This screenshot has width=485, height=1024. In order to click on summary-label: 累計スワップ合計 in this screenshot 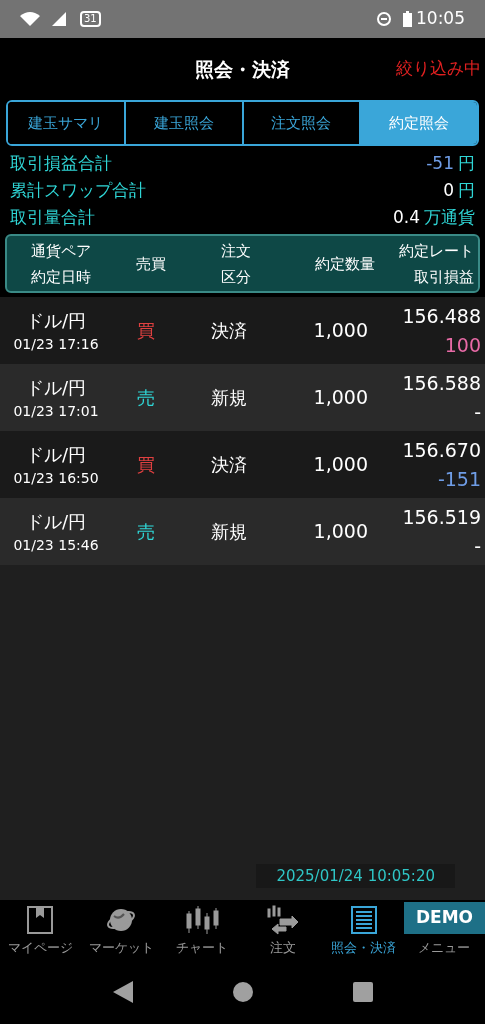, I will do `click(78, 190)`.